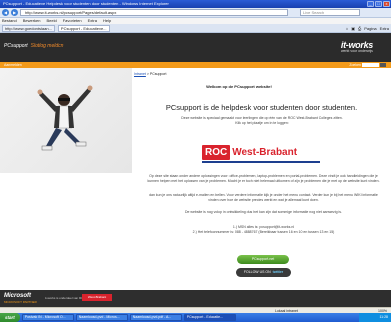 This screenshot has width=391, height=322. I want to click on minimize-button: _, so click(370, 4).